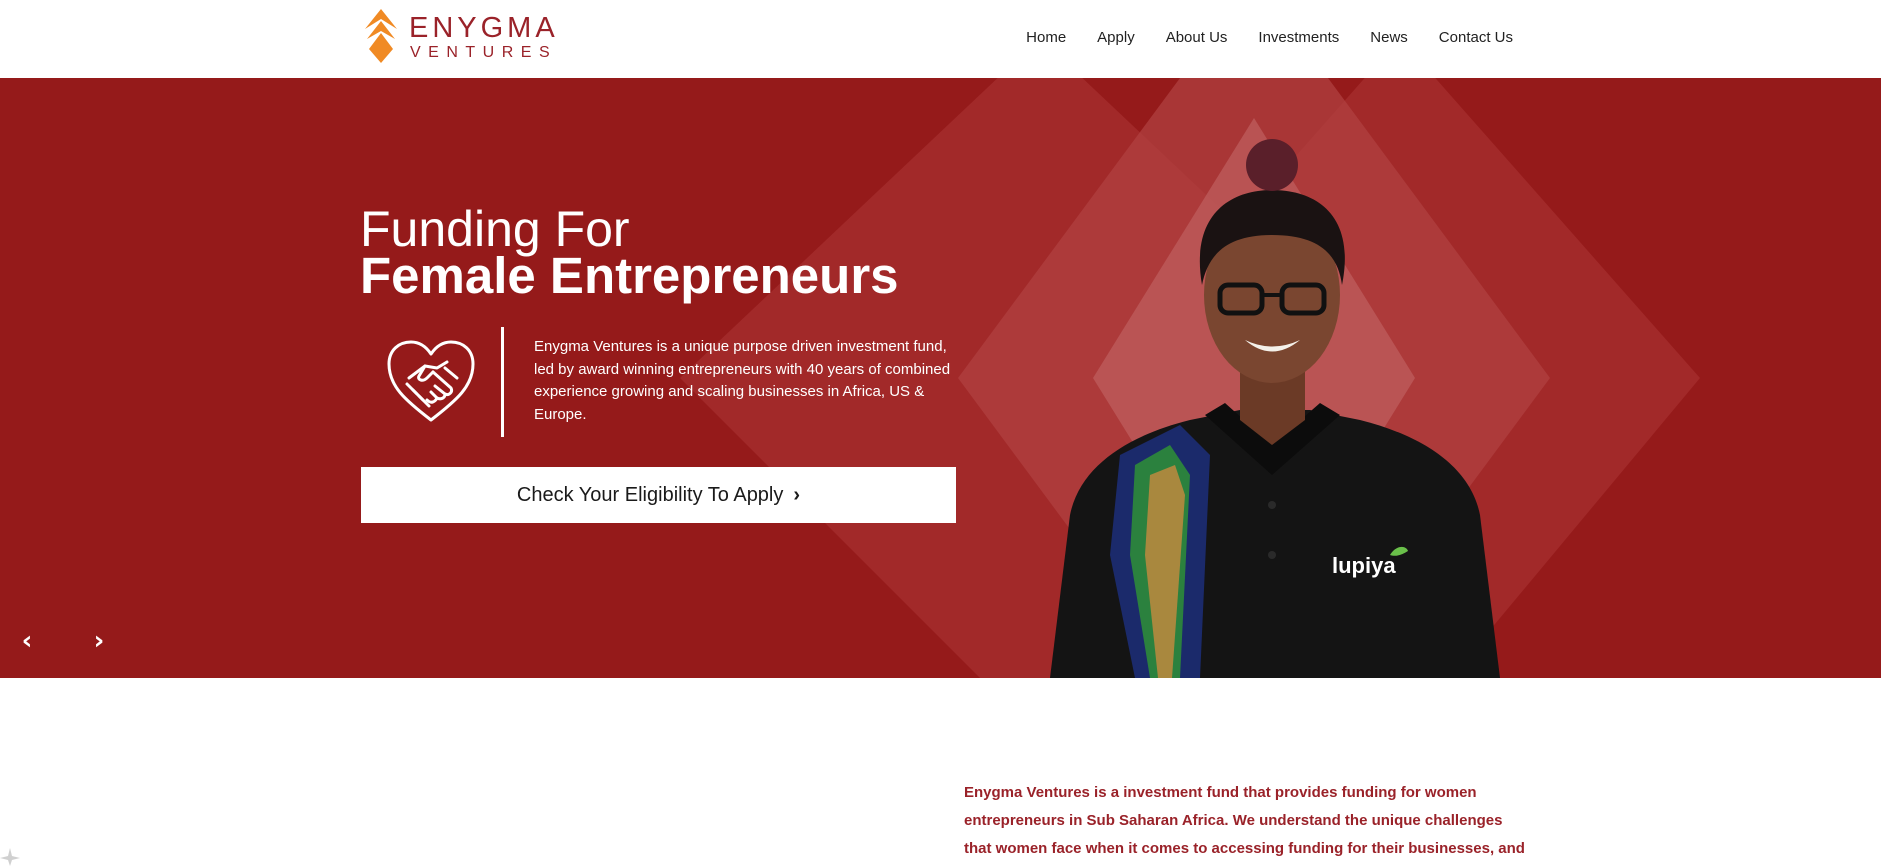 The image size is (1881, 866). Describe the element at coordinates (99, 641) in the screenshot. I see `slider-next-button: ›` at that location.